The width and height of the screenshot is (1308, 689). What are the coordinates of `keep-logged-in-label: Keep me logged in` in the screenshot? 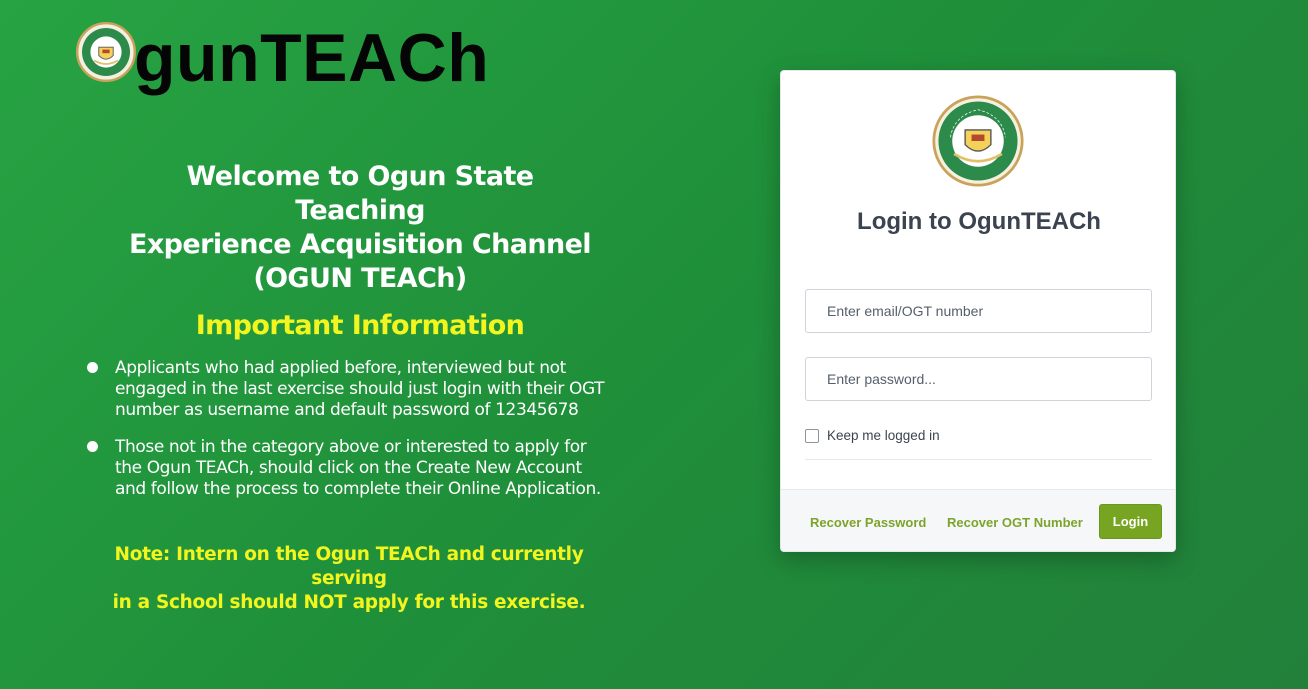 It's located at (883, 435).